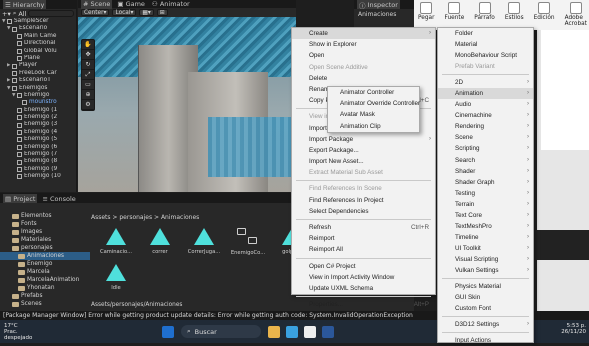  I want to click on context-menu-item: Open C# Project, so click(363, 266).